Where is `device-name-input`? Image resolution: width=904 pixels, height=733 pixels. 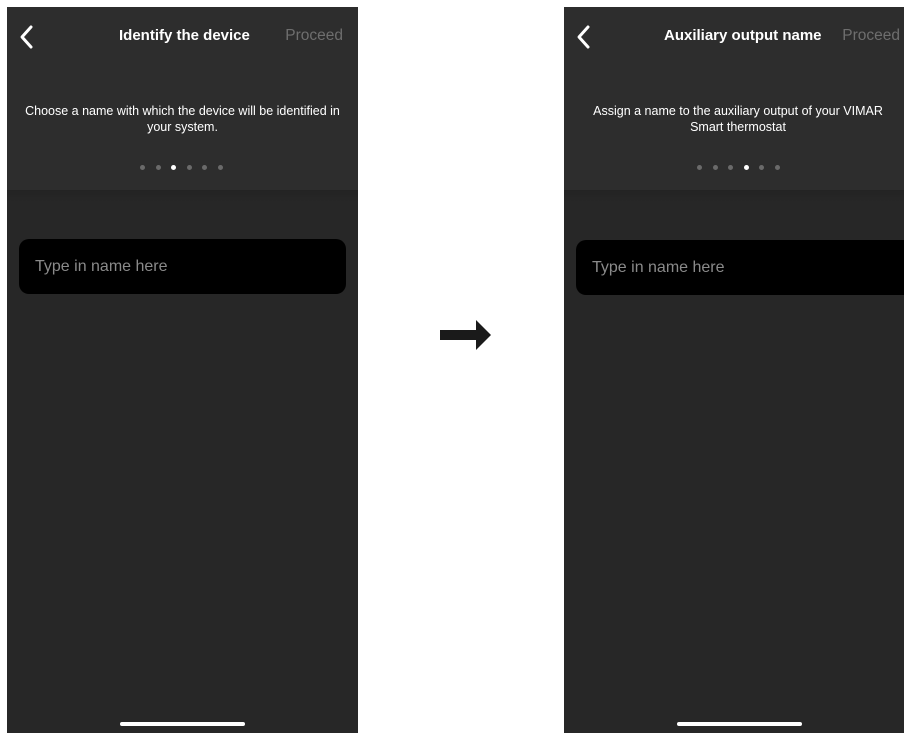
device-name-input is located at coordinates (182, 266).